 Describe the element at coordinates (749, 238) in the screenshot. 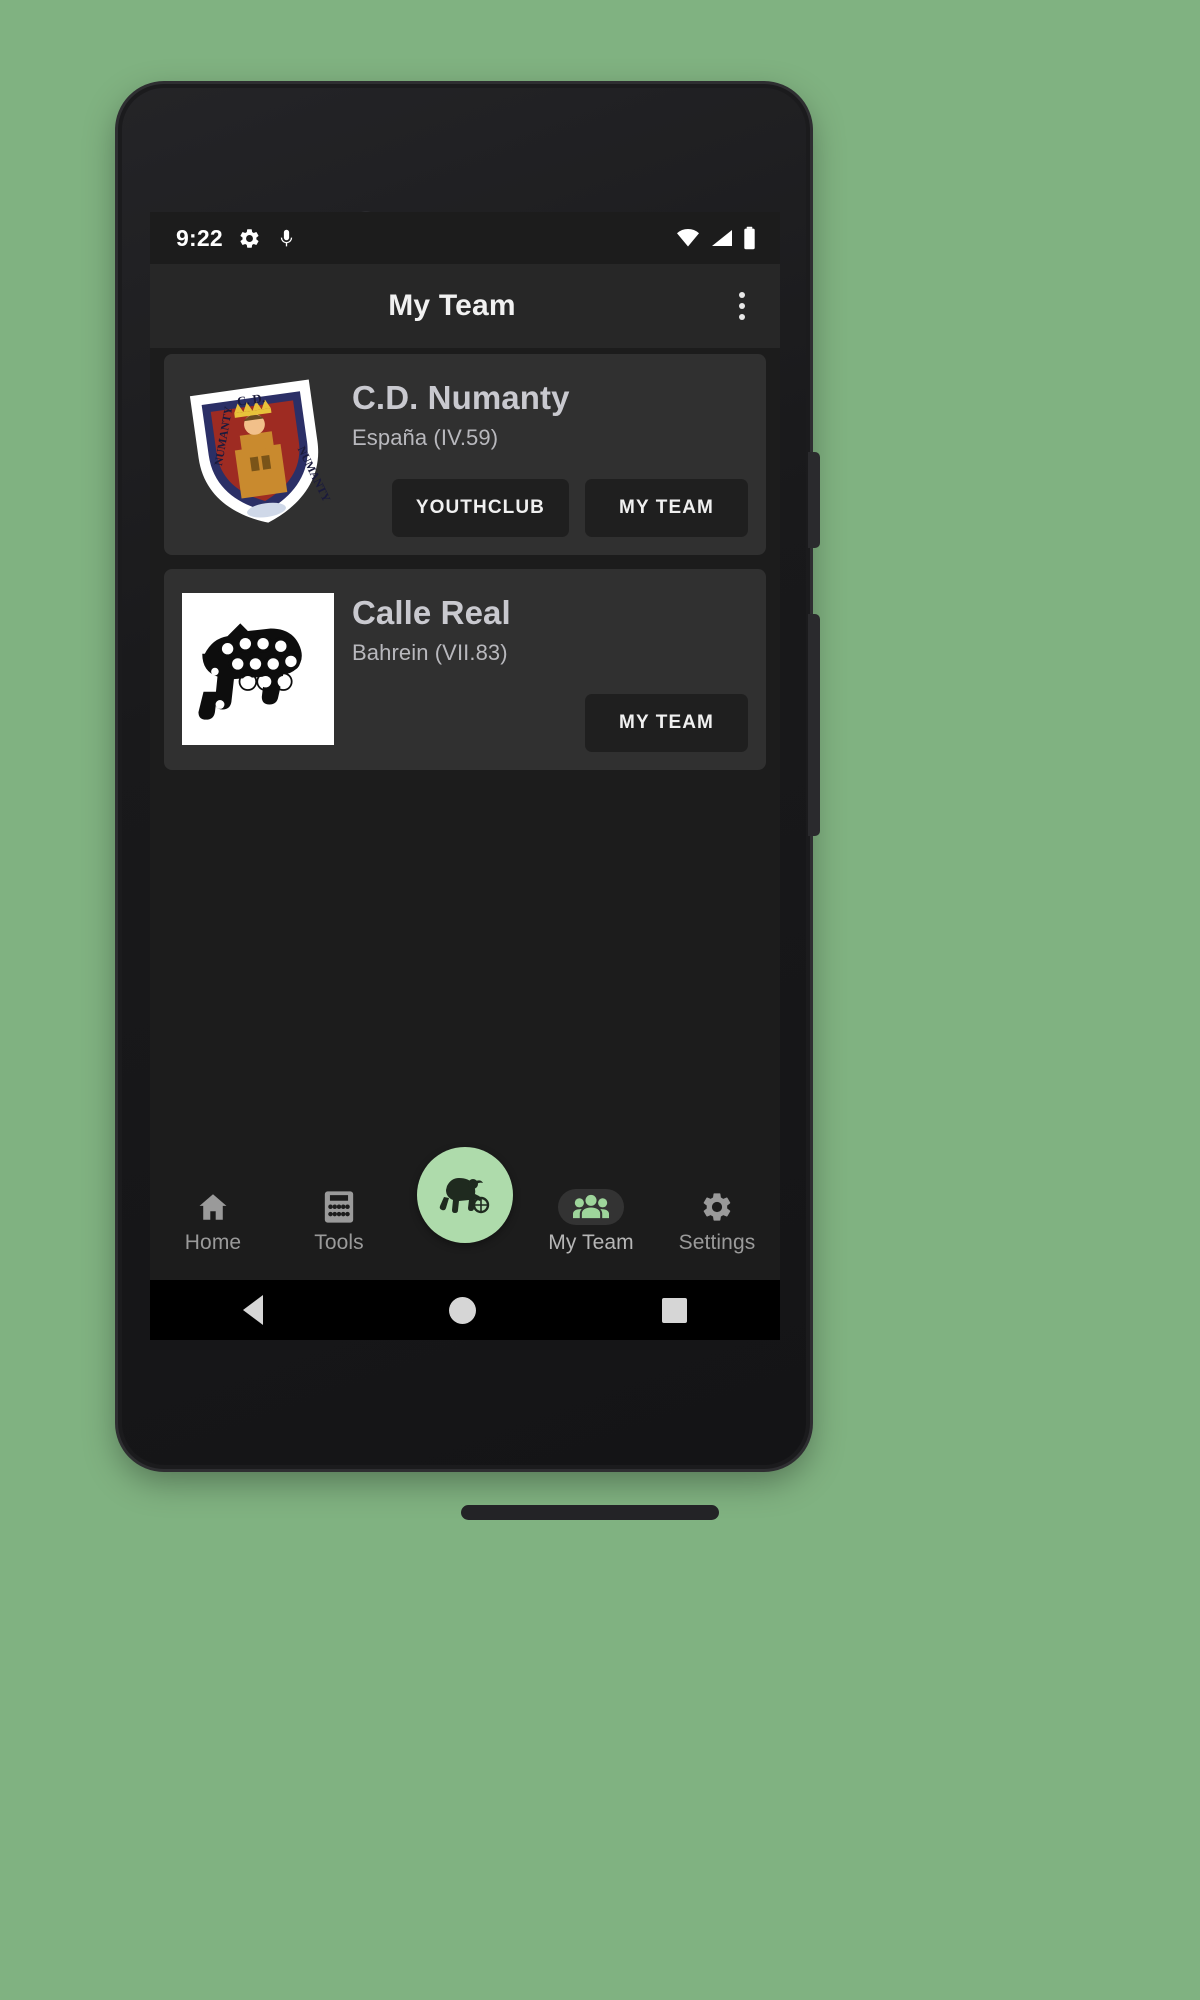

I see `battery-icon` at that location.